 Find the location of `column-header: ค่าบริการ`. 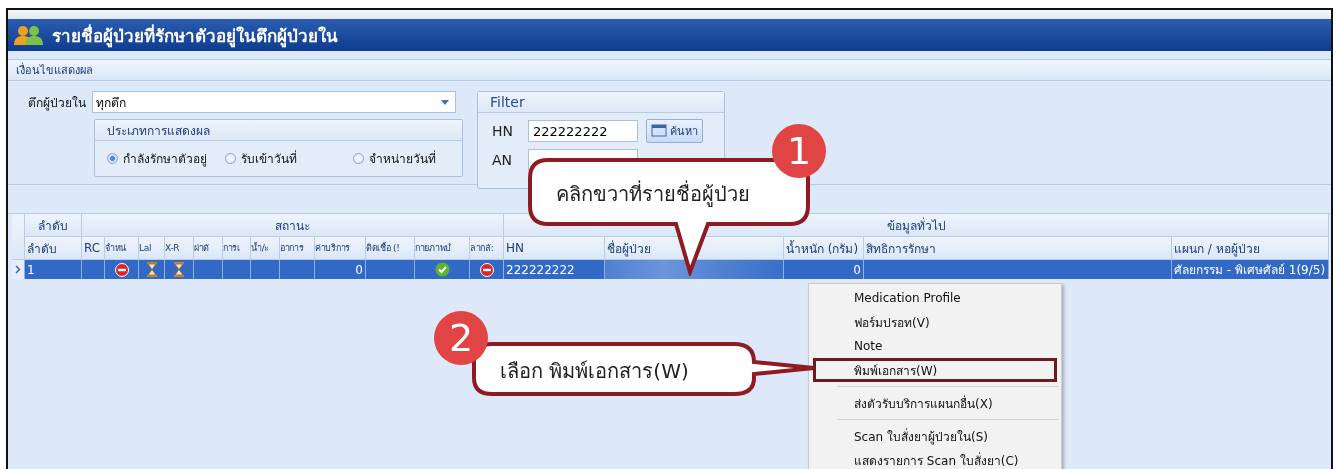

column-header: ค่าบริการ is located at coordinates (340, 248).